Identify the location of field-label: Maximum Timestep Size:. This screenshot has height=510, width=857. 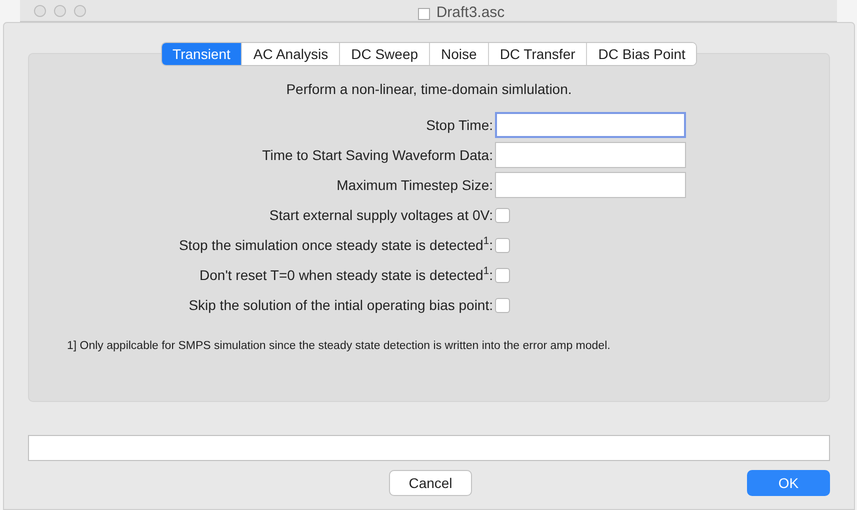
(415, 185).